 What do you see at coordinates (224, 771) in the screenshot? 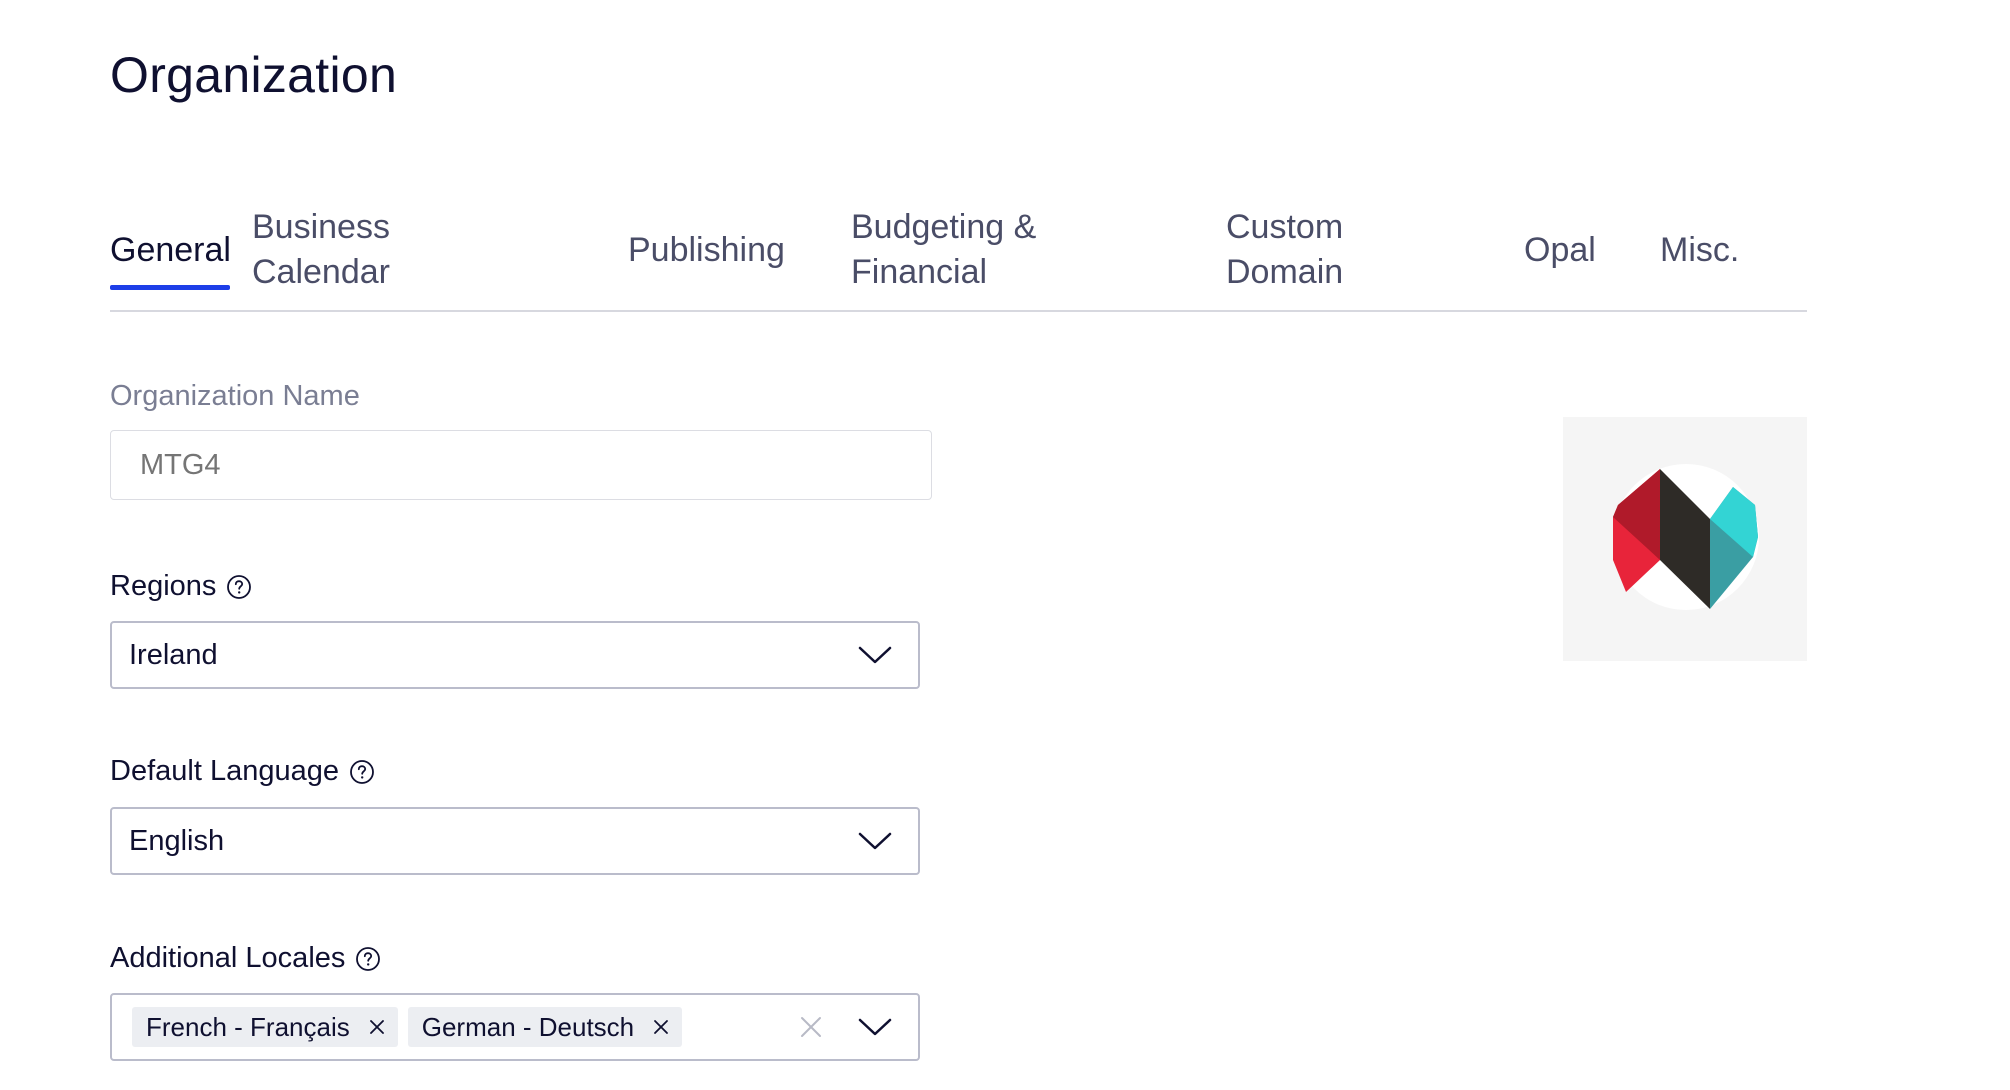
I see `label-text: Default Language` at bounding box center [224, 771].